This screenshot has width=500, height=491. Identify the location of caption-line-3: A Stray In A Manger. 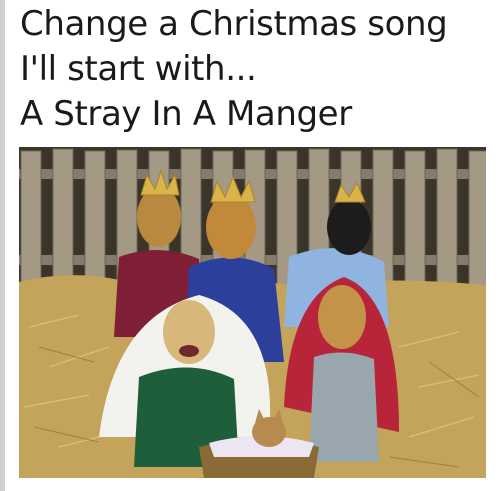
(186, 114).